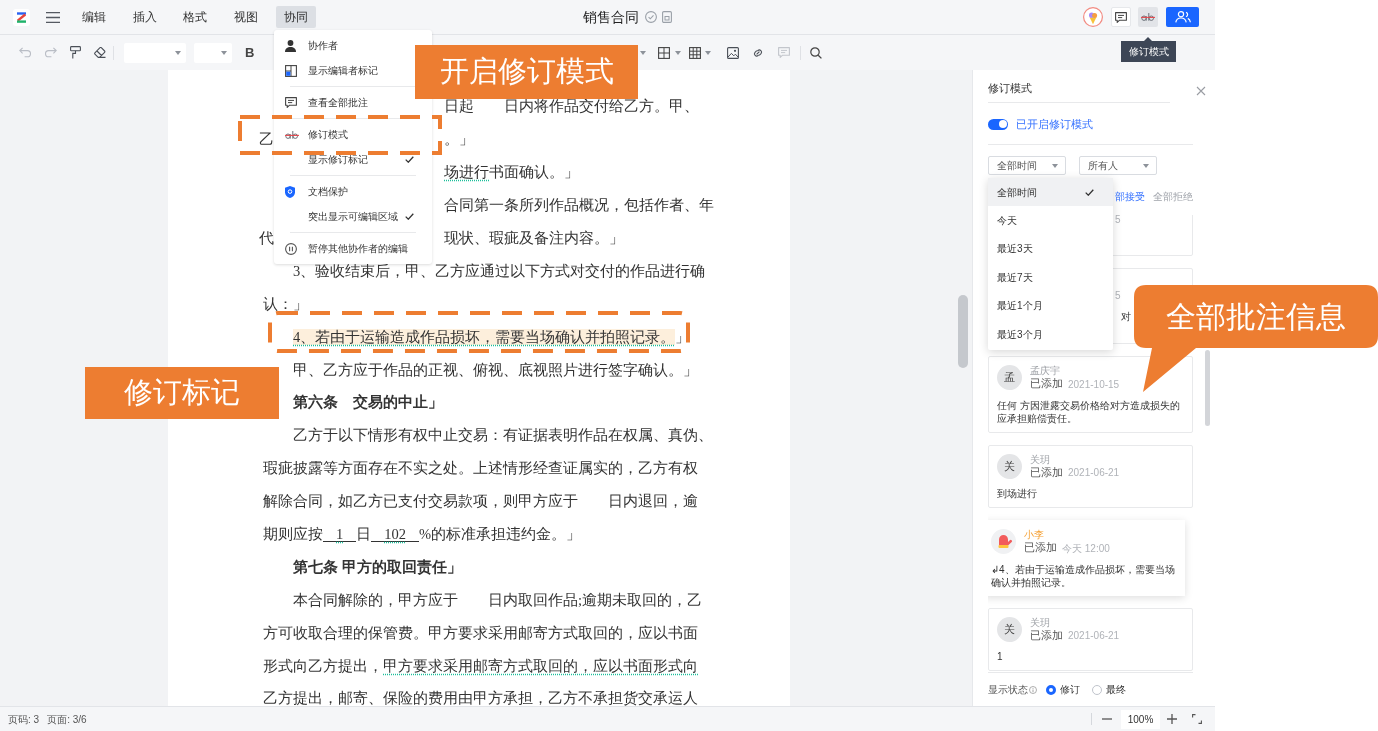  What do you see at coordinates (1063, 689) in the screenshot?
I see `radio-option: 修订` at bounding box center [1063, 689].